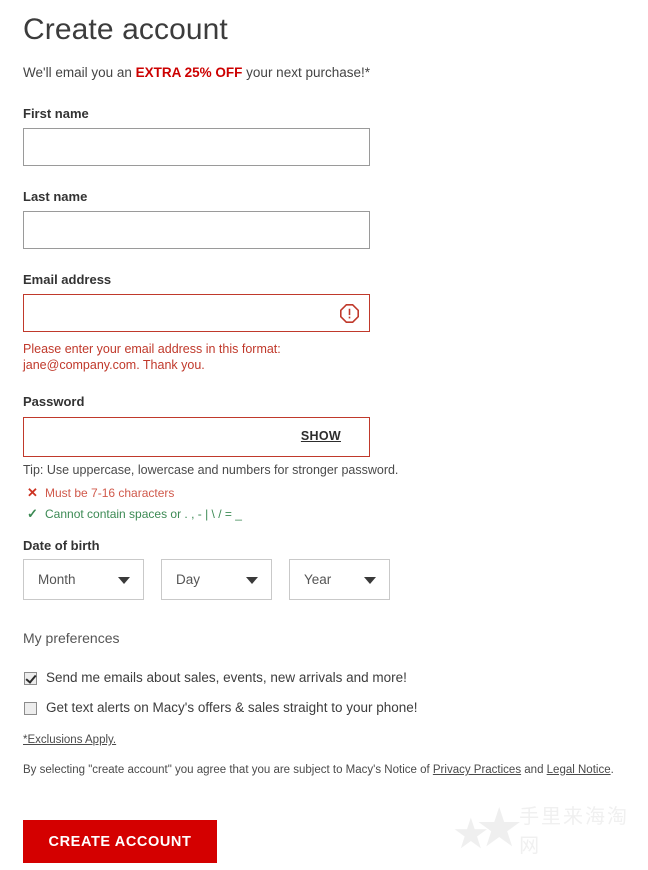  I want to click on first-name-input, so click(196, 147).